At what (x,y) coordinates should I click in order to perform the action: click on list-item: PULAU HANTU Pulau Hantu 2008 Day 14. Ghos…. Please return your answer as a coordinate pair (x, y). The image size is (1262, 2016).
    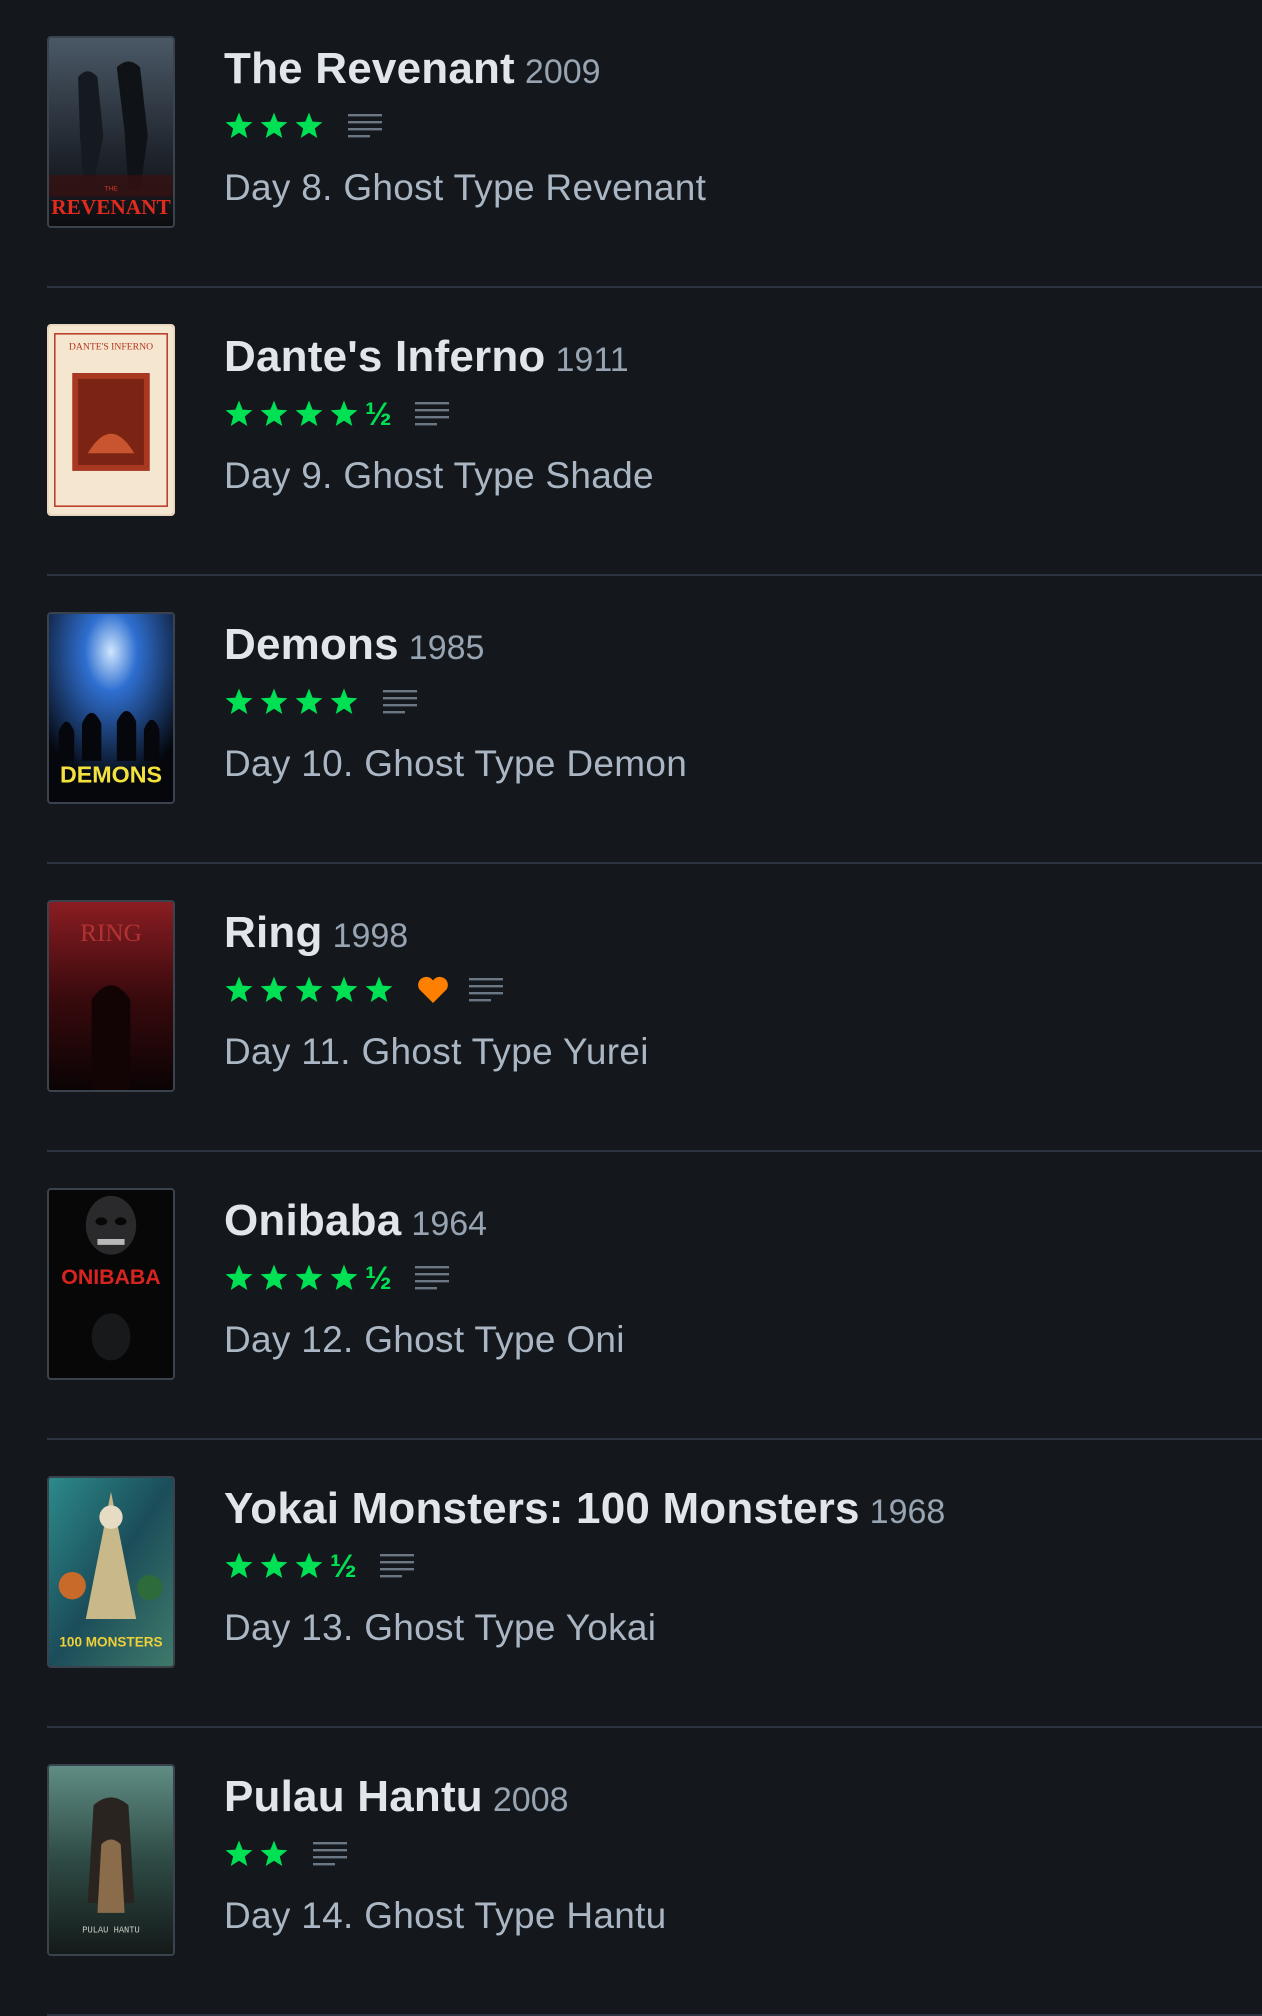
    Looking at the image, I should click on (631, 1872).